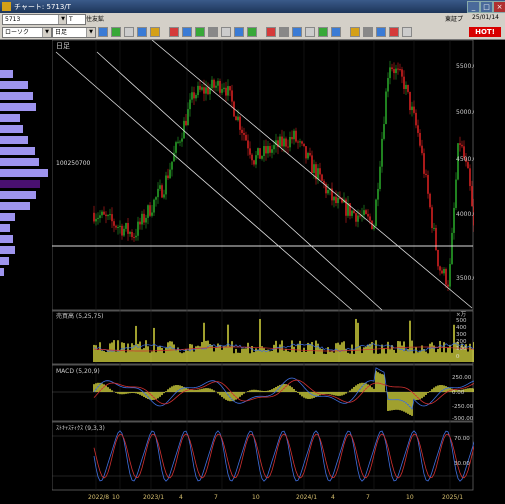 This screenshot has height=504, width=505. Describe the element at coordinates (35, 19) in the screenshot. I see `symbol-input: 5713 ▼` at that location.